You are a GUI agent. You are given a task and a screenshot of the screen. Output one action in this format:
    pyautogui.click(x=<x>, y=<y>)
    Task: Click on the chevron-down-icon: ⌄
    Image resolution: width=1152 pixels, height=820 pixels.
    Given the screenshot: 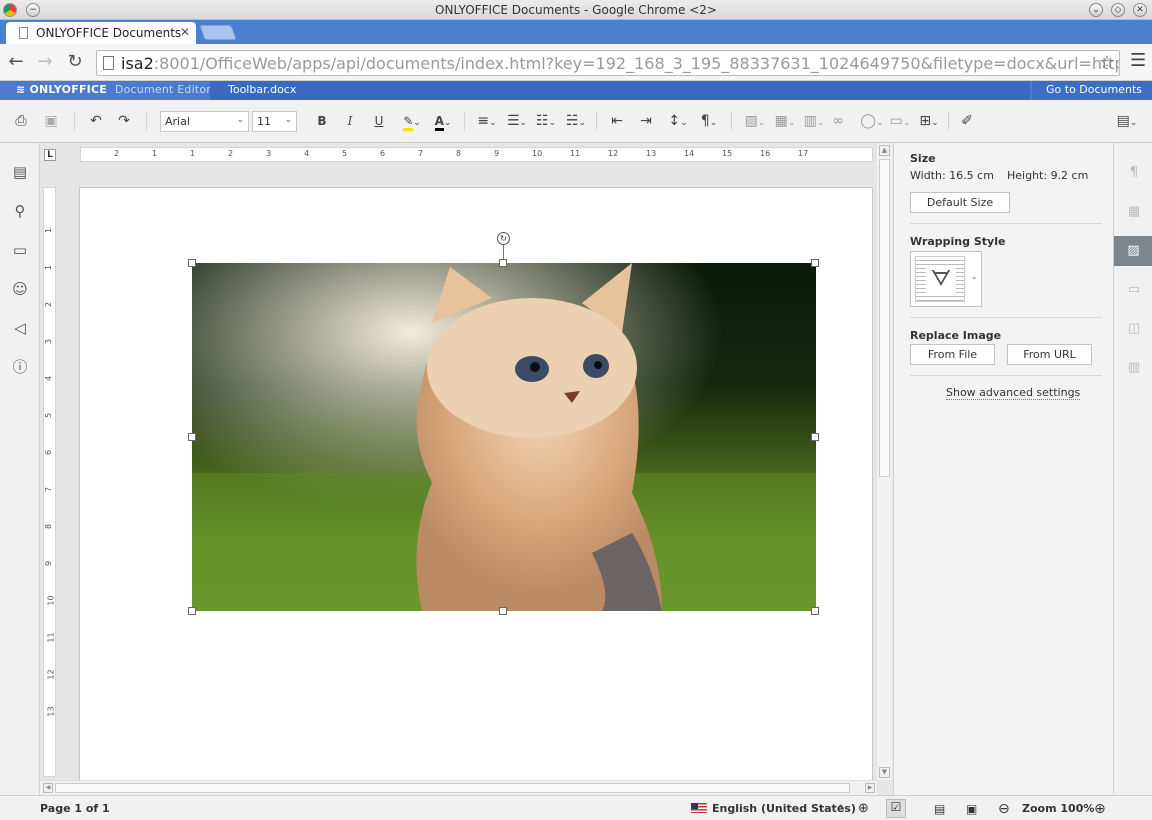 What is the action you would take?
    pyautogui.click(x=240, y=120)
    